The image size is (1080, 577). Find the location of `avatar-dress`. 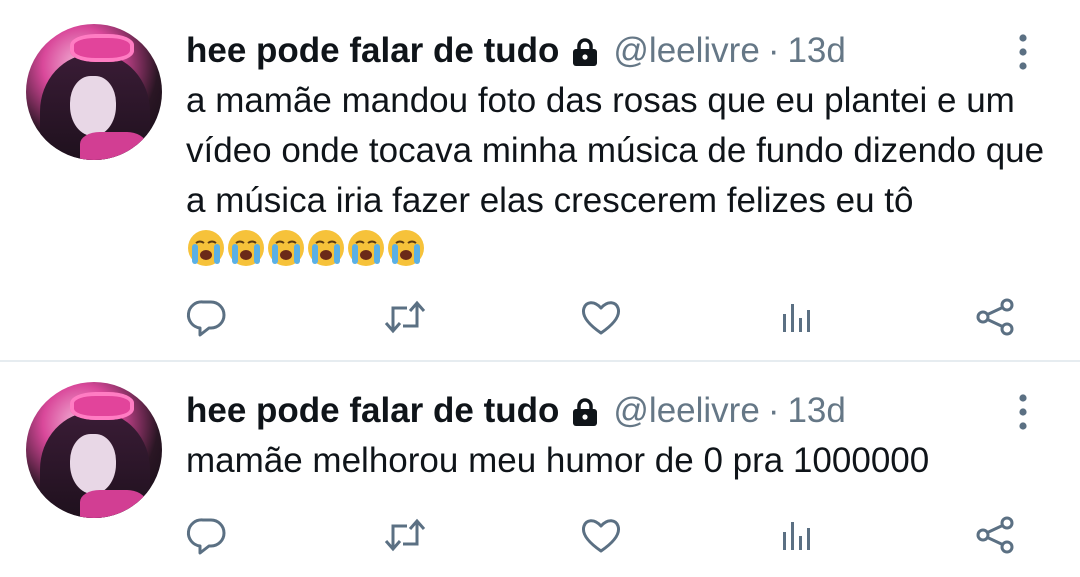

avatar-dress is located at coordinates (113, 146).